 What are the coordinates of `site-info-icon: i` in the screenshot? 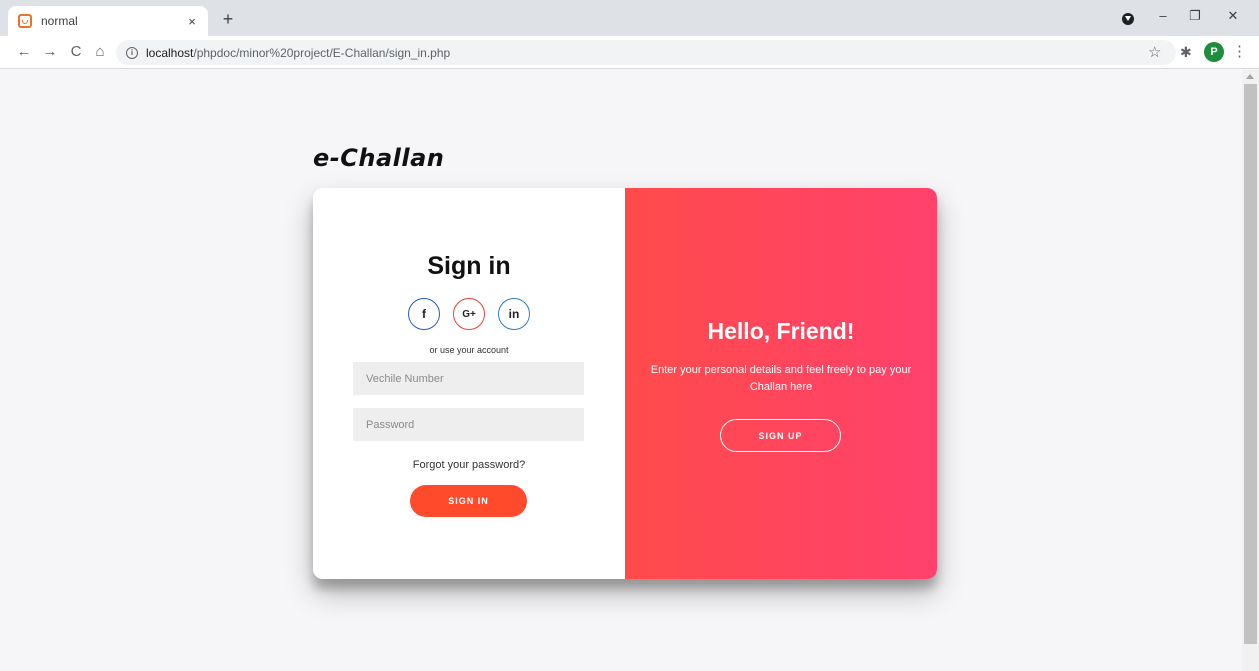 It's located at (132, 52).